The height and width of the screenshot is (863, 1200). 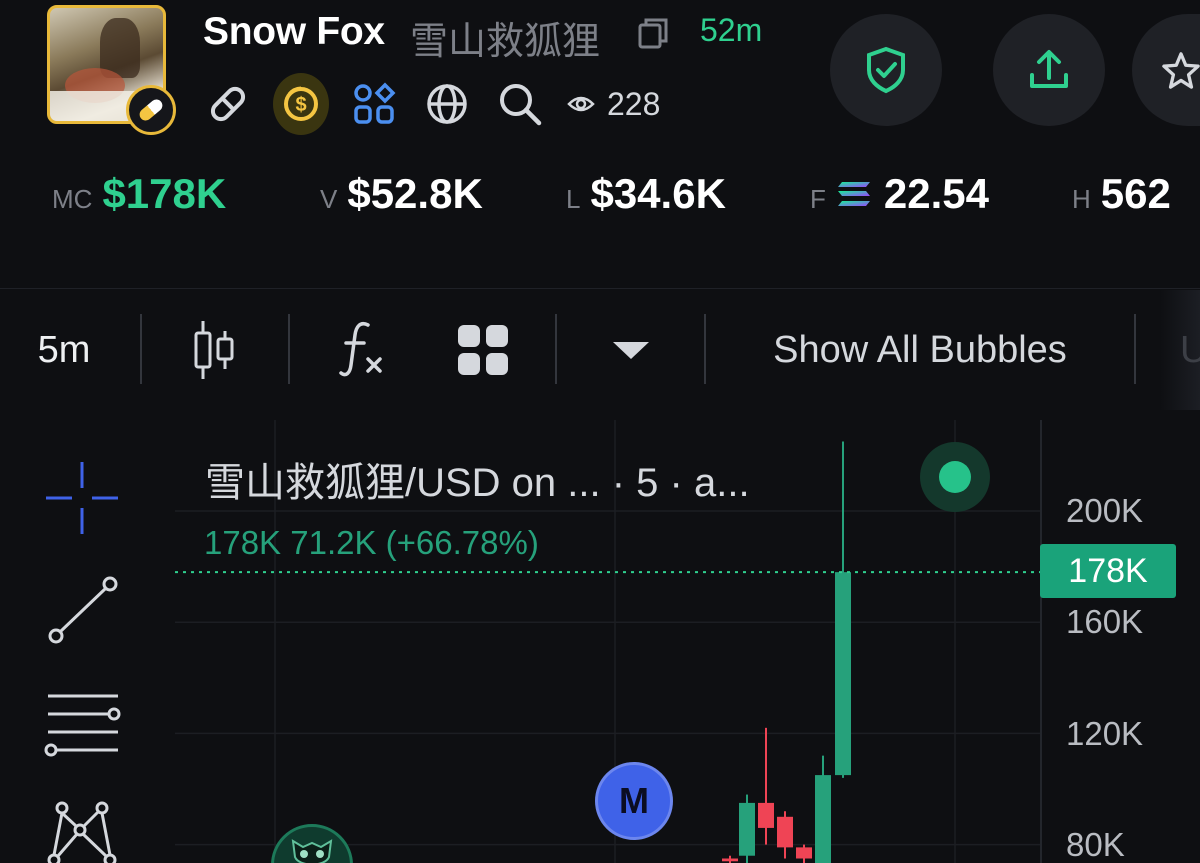 What do you see at coordinates (653, 33) in the screenshot?
I see `copy-icon` at bounding box center [653, 33].